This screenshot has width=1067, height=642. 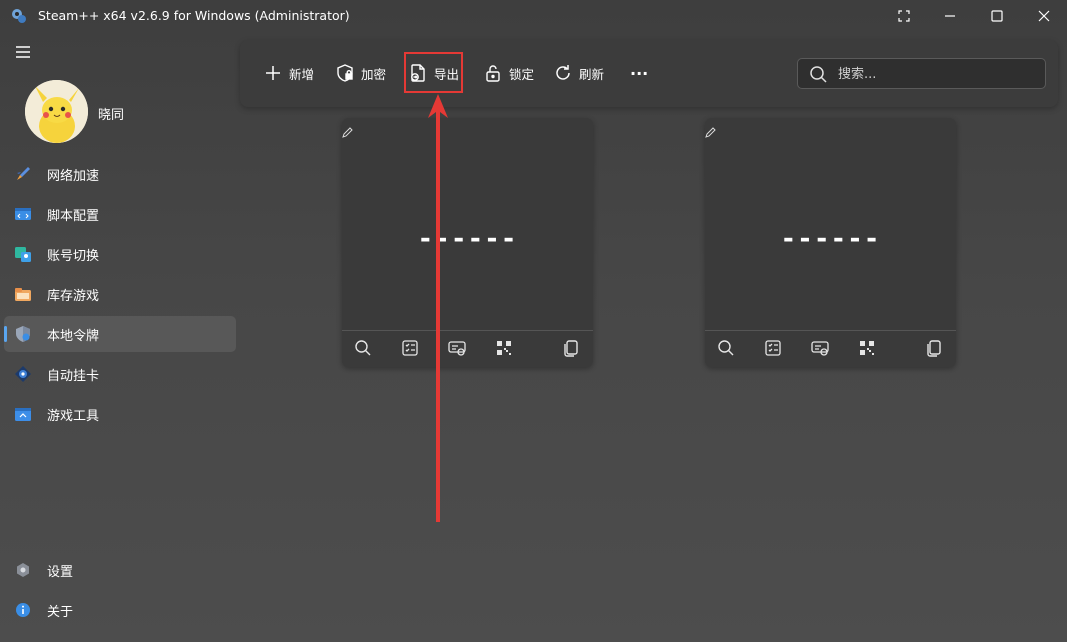 I want to click on fullscreen-button, so click(x=904, y=16).